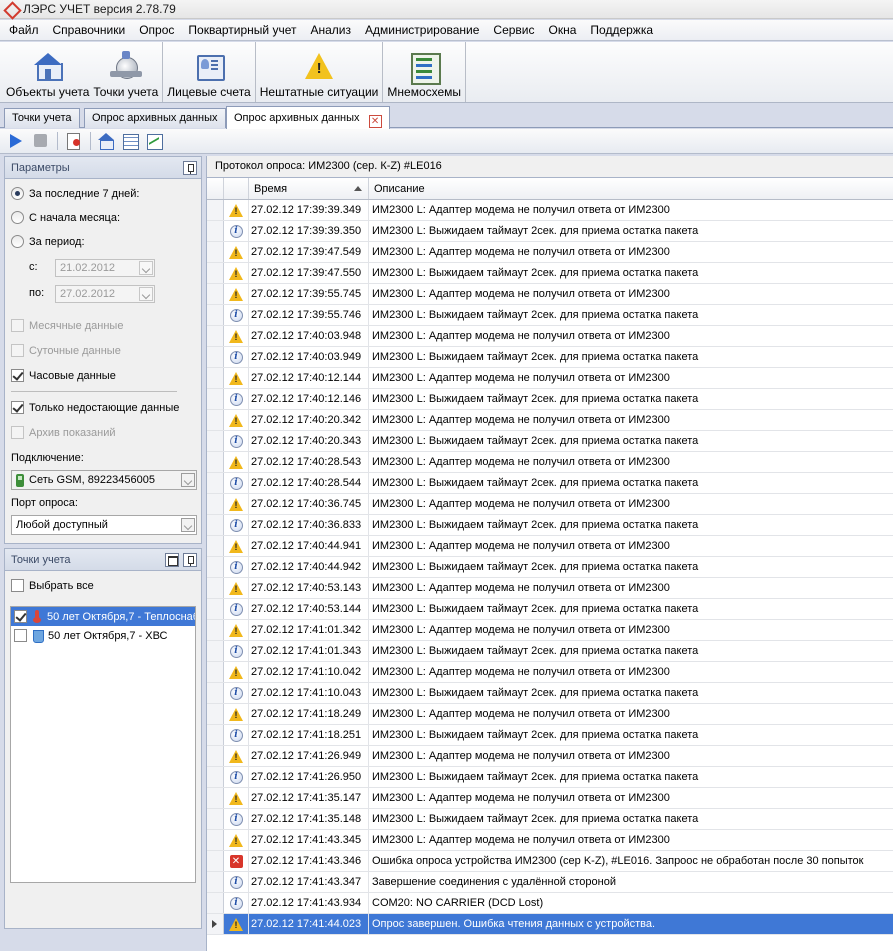 The width and height of the screenshot is (893, 951). I want to click on tree-item-cold-water: 50 лет Октября,7 - ХВС, so click(103, 635).